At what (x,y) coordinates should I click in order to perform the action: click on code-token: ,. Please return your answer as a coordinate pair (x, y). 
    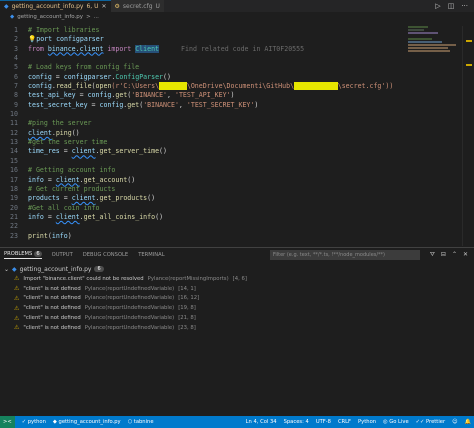
    Looking at the image, I should click on (171, 95).